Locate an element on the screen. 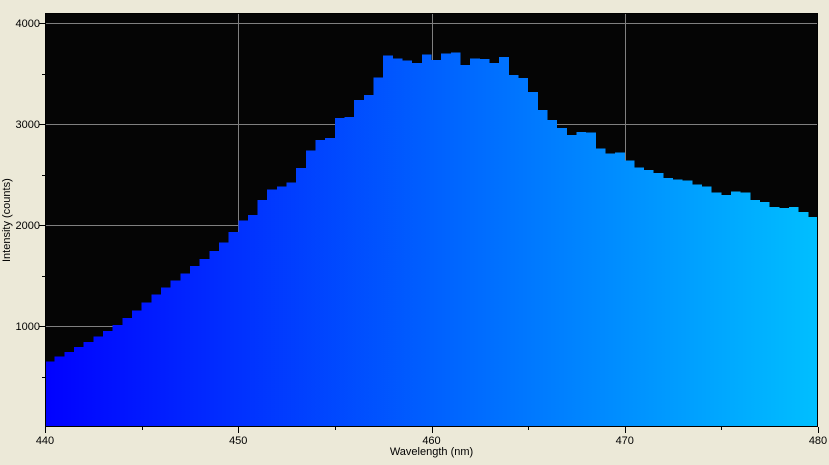 The image size is (829, 465). y-tick-label: 1000 is located at coordinates (28, 327).